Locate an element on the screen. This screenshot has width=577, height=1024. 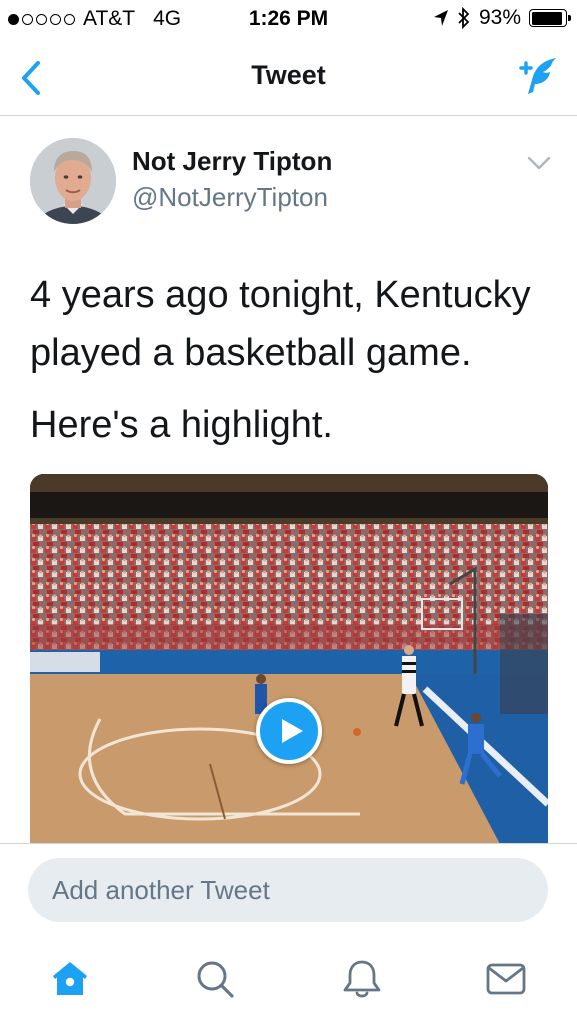
tweet-options-button is located at coordinates (539, 163).